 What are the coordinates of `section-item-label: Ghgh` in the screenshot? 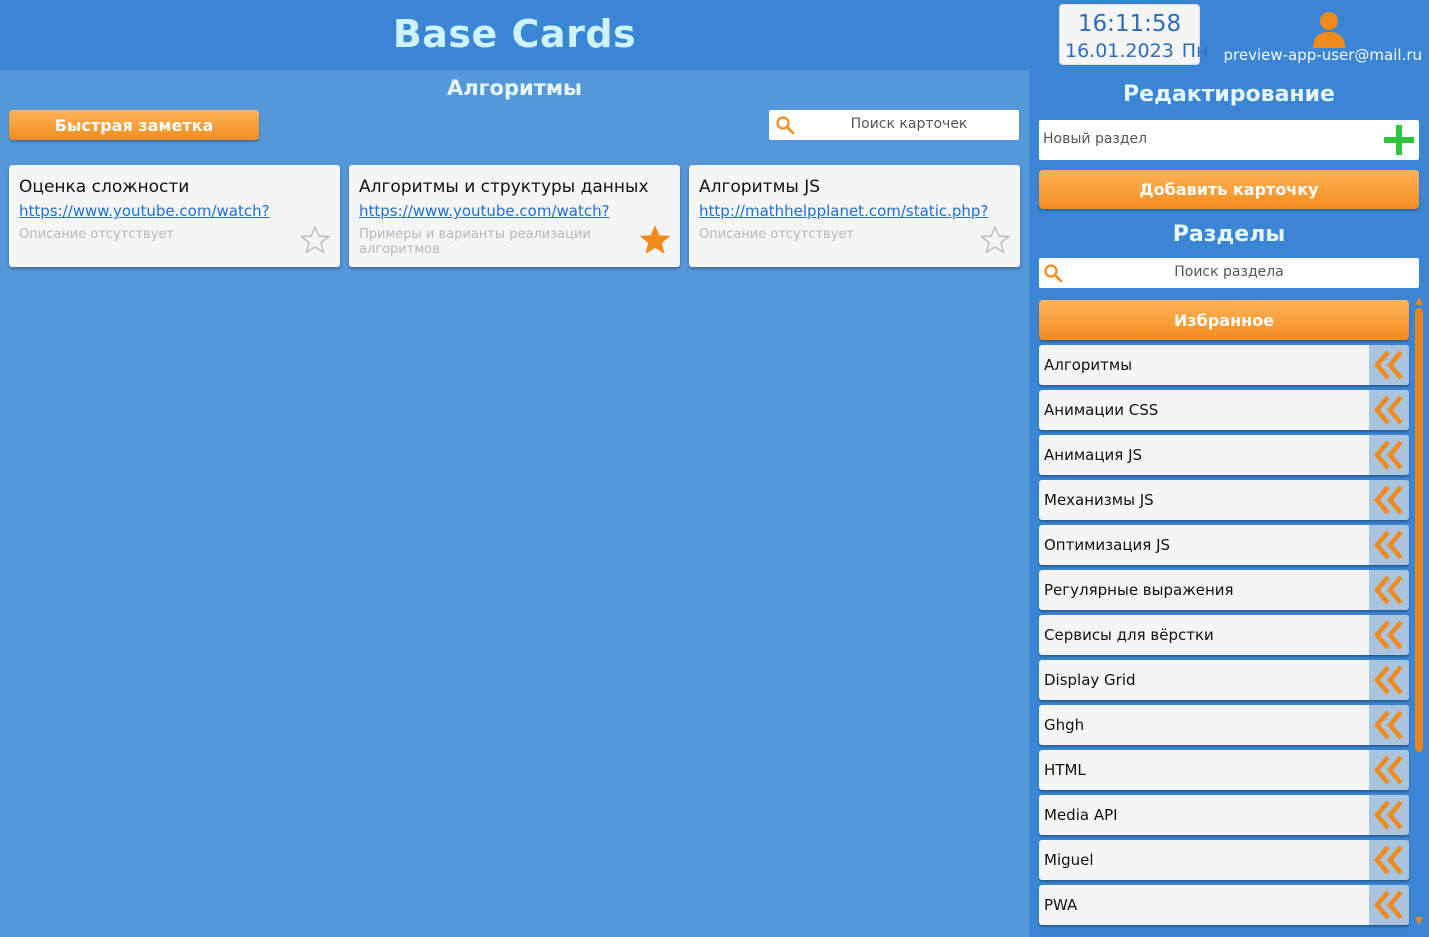 It's located at (1064, 725).